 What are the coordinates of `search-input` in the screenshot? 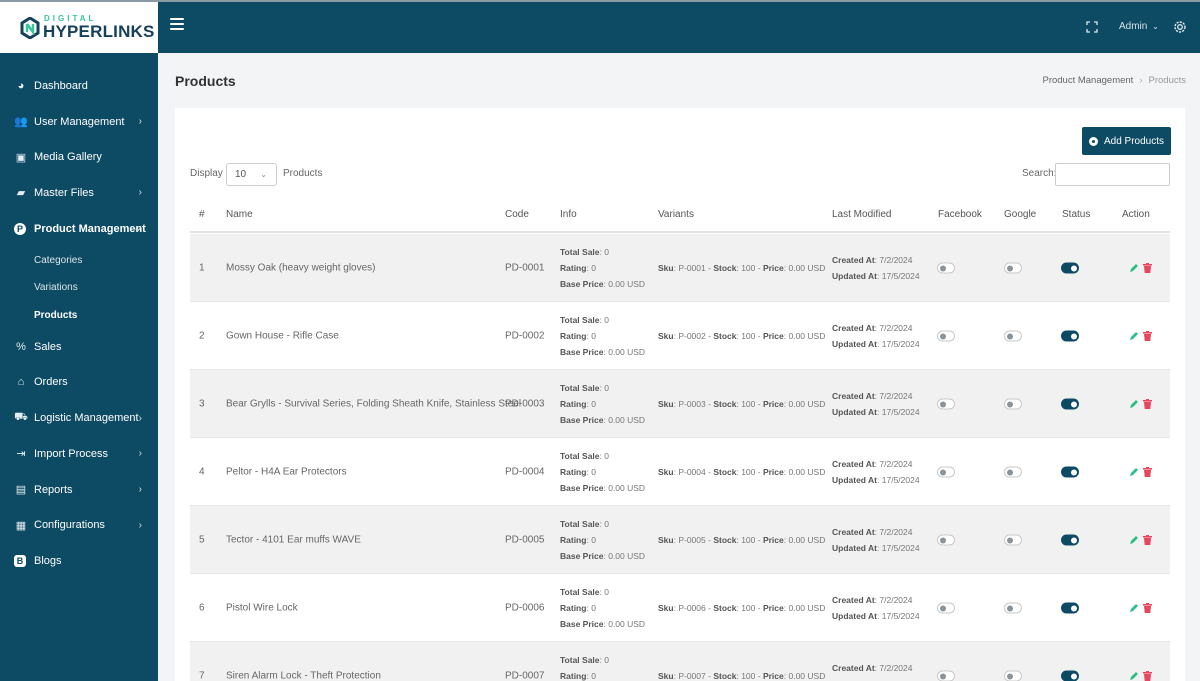 It's located at (1112, 174).